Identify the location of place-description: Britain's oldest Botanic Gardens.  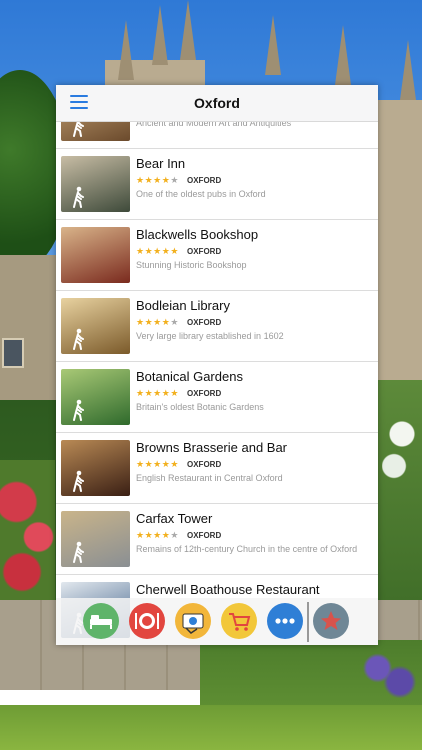
(200, 407).